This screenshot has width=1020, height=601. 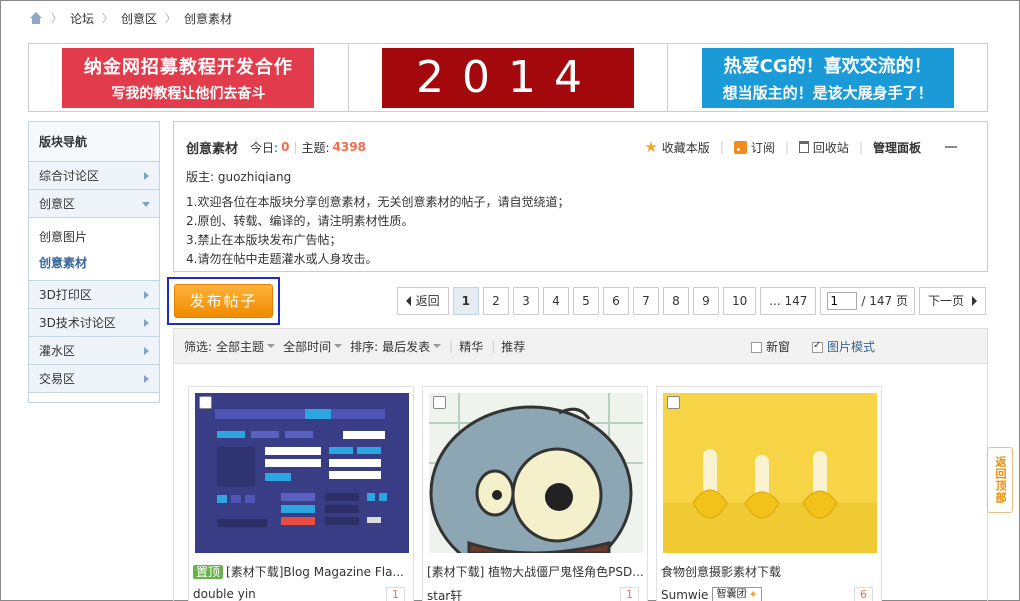 What do you see at coordinates (264, 240) in the screenshot?
I see `rule-line: 3.禁止在本版块发布广告帖；` at bounding box center [264, 240].